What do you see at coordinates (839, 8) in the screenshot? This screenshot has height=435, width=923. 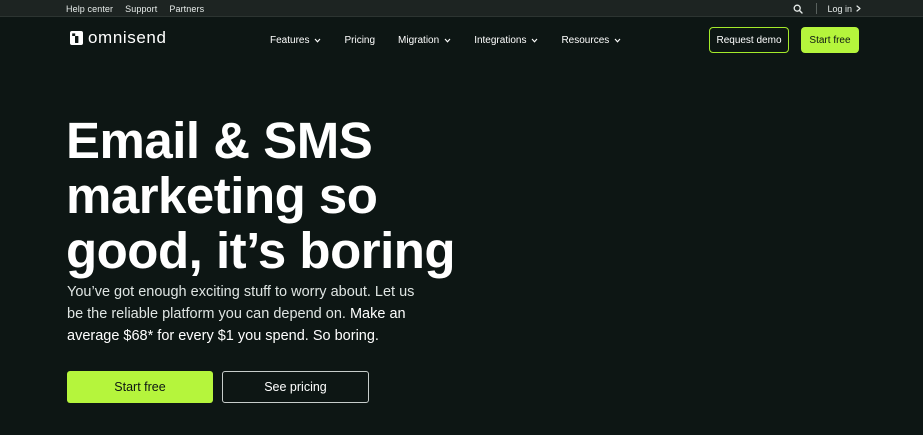 I see `login-label: Log in` at bounding box center [839, 8].